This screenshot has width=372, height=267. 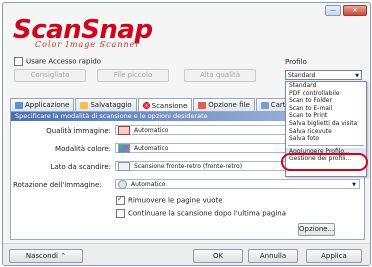 What do you see at coordinates (220, 75) in the screenshot?
I see `high-quality-button: Alta qualità` at bounding box center [220, 75].